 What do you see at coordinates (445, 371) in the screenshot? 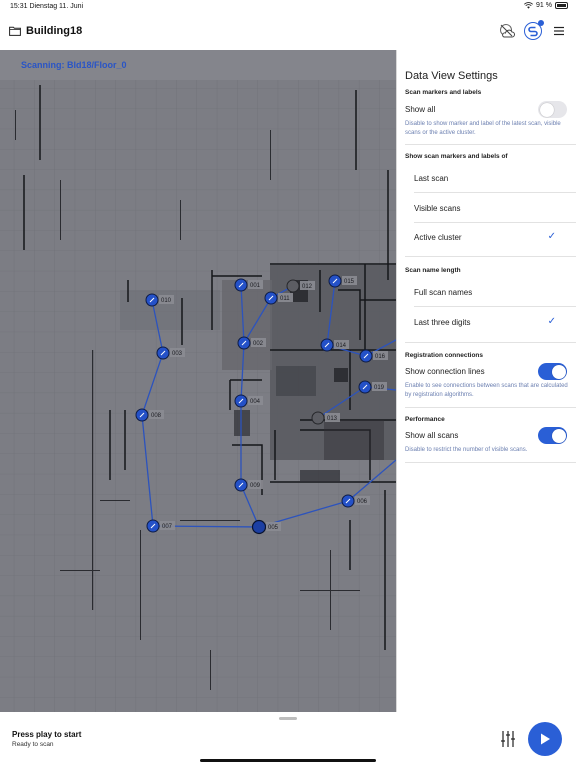
I see `show-connection-lines-label: Show connection lines` at bounding box center [445, 371].